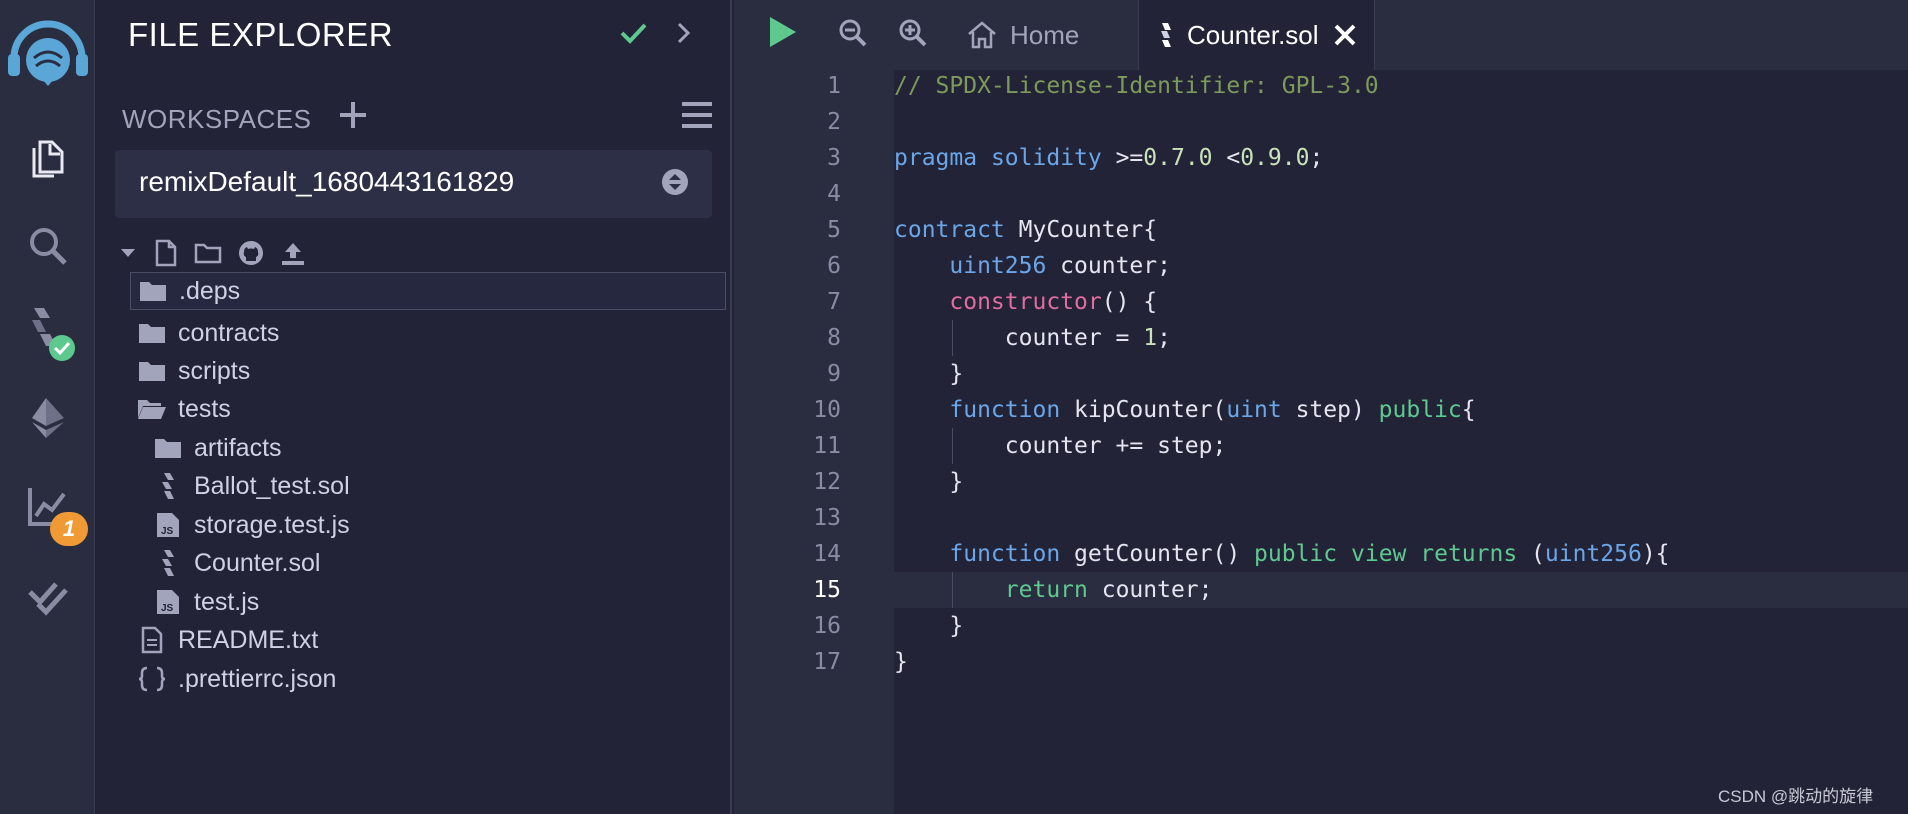  I want to click on add-workspace-icon, so click(353, 117).